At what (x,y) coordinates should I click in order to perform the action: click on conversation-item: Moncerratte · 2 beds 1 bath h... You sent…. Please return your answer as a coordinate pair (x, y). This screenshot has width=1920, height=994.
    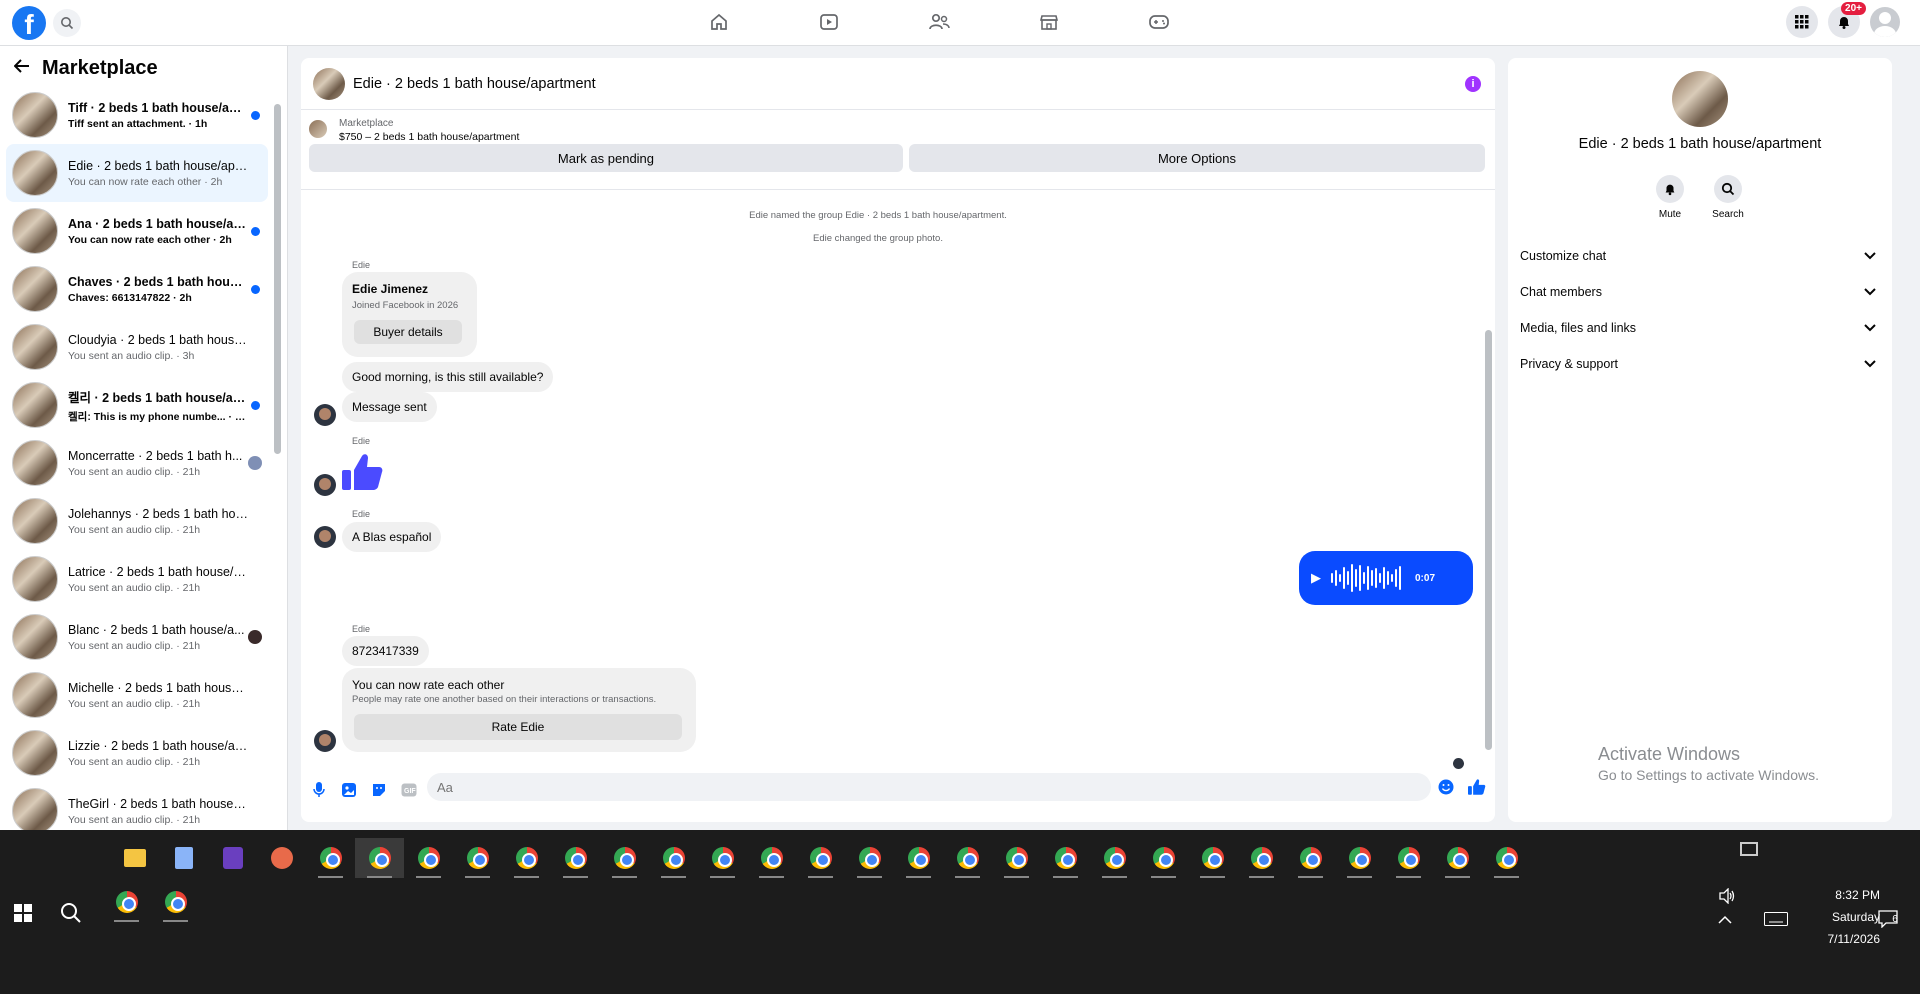
    Looking at the image, I should click on (137, 463).